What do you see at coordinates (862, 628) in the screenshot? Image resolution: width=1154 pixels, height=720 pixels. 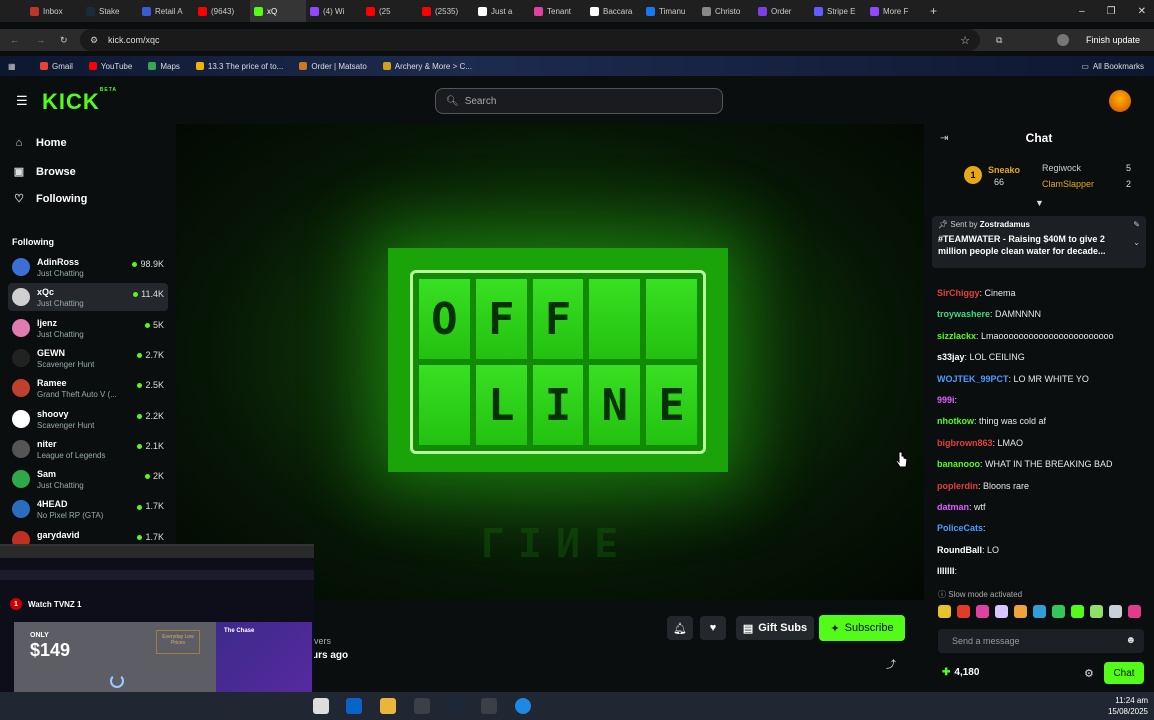 I see `subscribe-button: ✦ Subscribe` at bounding box center [862, 628].